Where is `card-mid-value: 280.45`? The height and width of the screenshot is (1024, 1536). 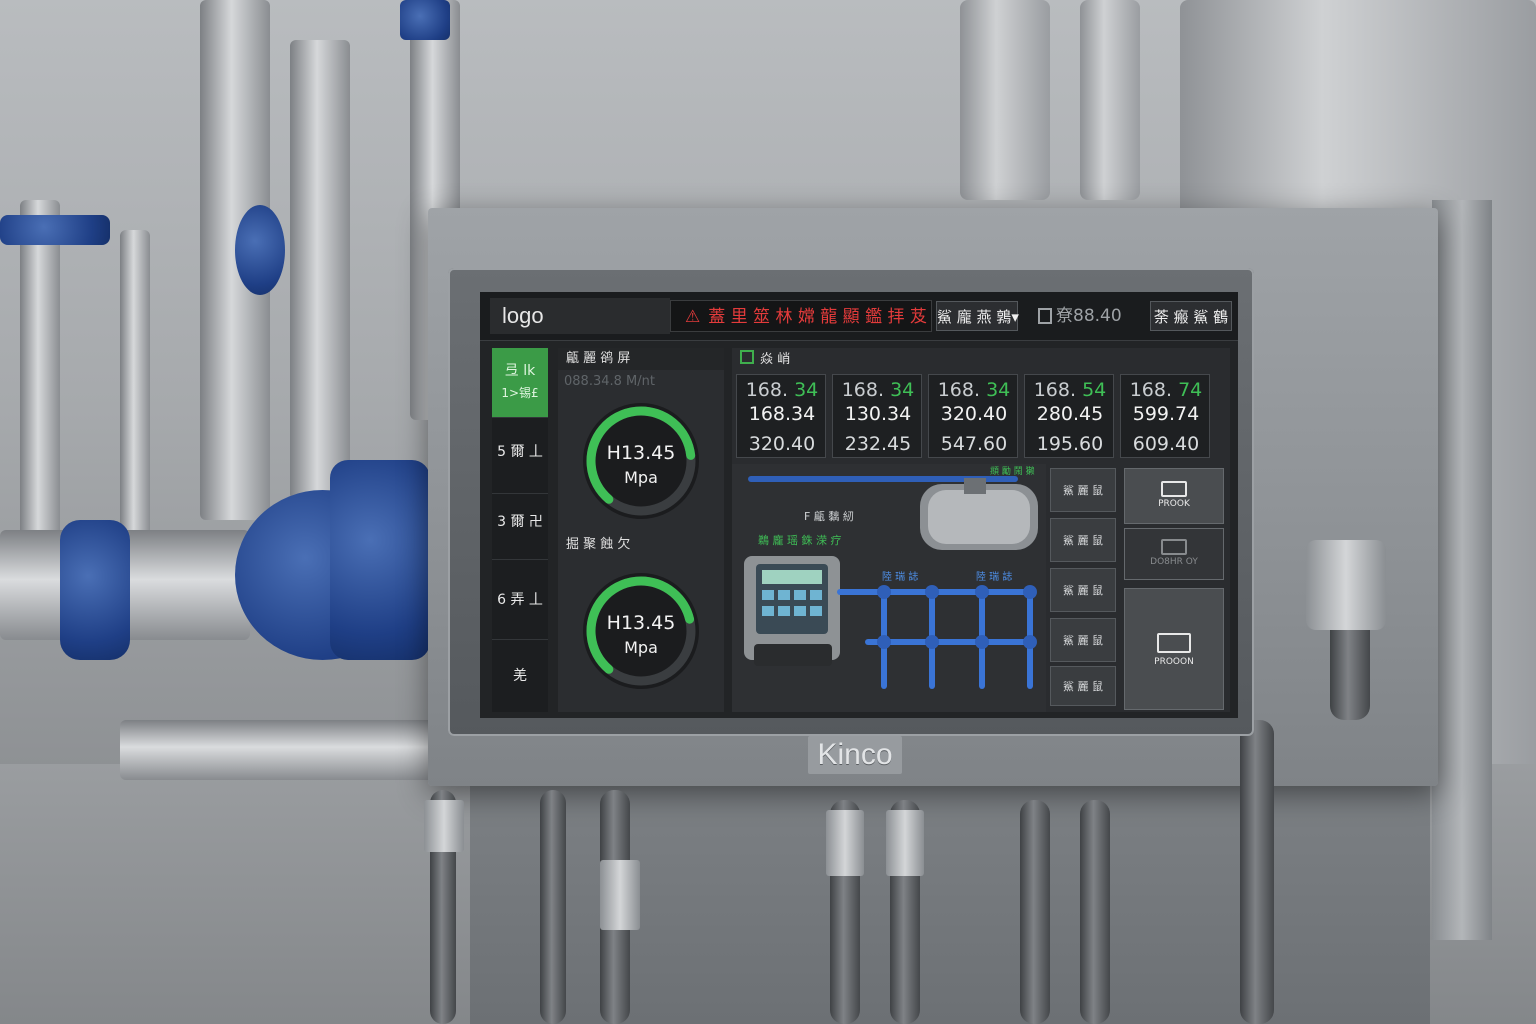
card-mid-value: 280.45 is located at coordinates (1070, 414).